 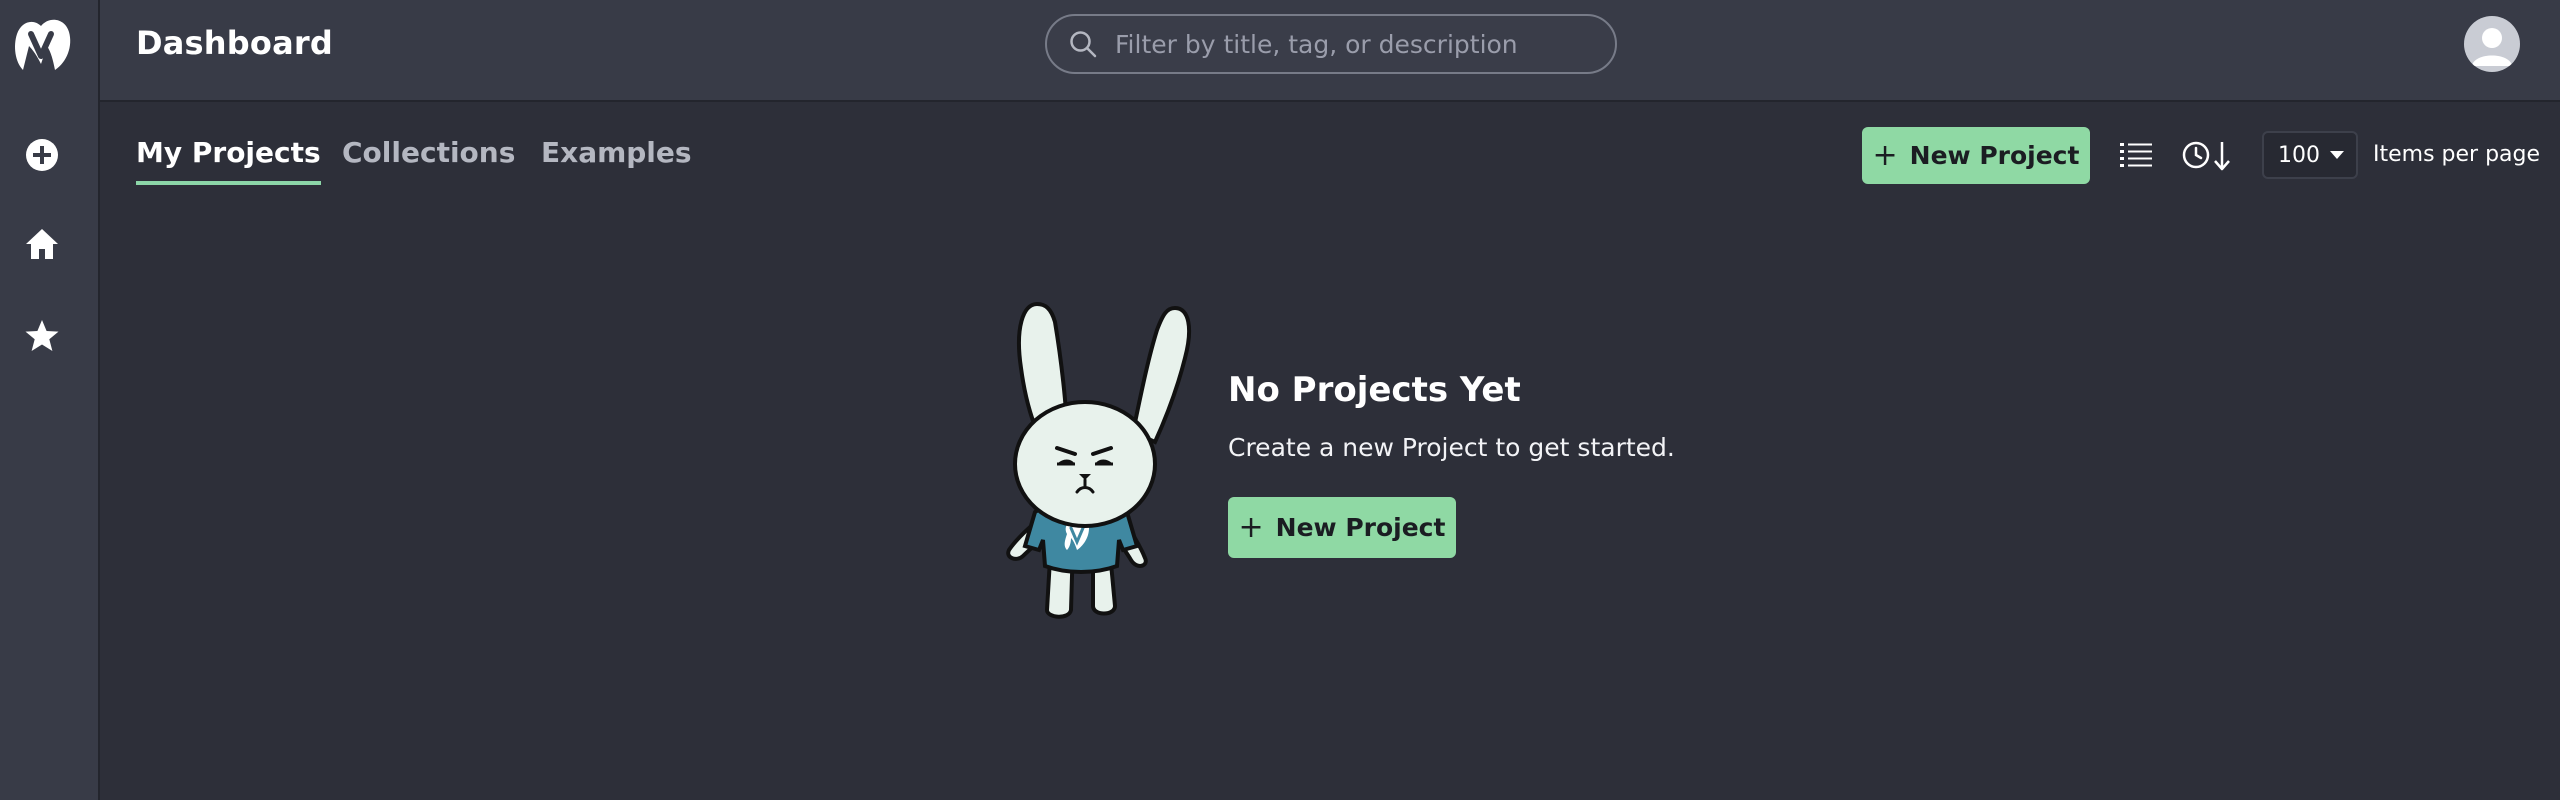 What do you see at coordinates (2457, 154) in the screenshot?
I see `items-per-page-label: Items per page` at bounding box center [2457, 154].